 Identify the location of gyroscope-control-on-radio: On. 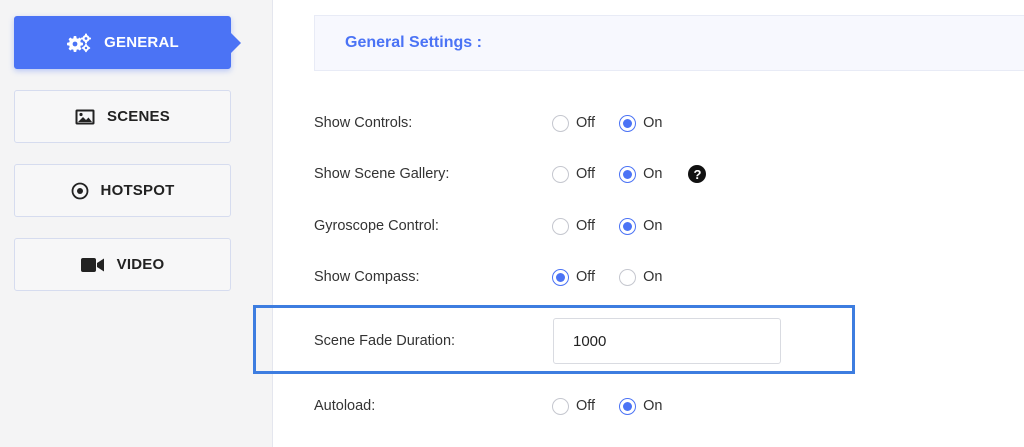
(641, 226).